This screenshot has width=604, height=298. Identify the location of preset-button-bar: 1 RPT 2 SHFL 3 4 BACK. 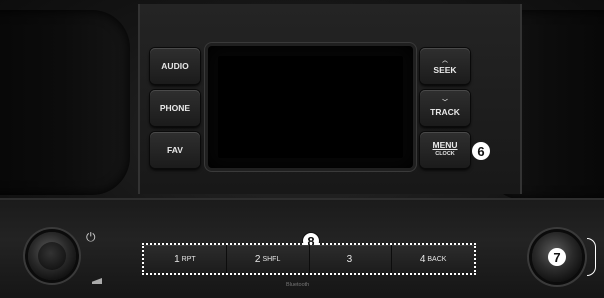
(309, 259).